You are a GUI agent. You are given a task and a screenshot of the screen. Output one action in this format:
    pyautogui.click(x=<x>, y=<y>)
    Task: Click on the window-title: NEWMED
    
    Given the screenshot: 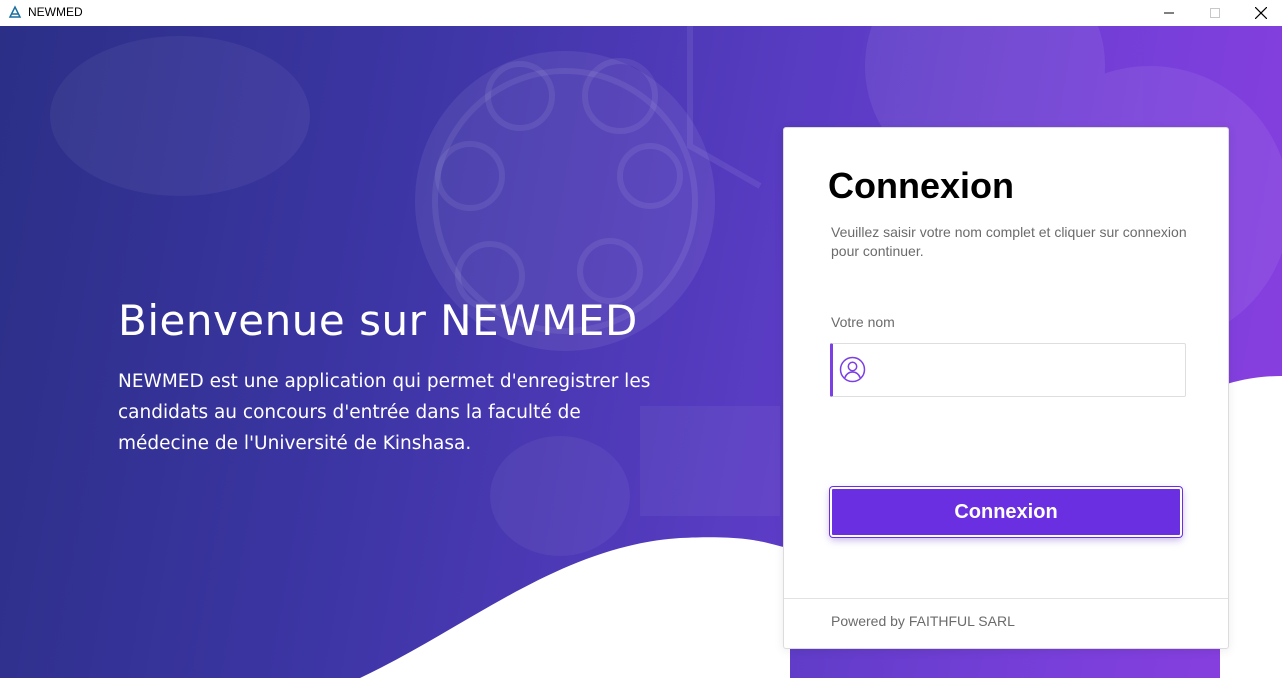 What is the action you would take?
    pyautogui.click(x=55, y=12)
    